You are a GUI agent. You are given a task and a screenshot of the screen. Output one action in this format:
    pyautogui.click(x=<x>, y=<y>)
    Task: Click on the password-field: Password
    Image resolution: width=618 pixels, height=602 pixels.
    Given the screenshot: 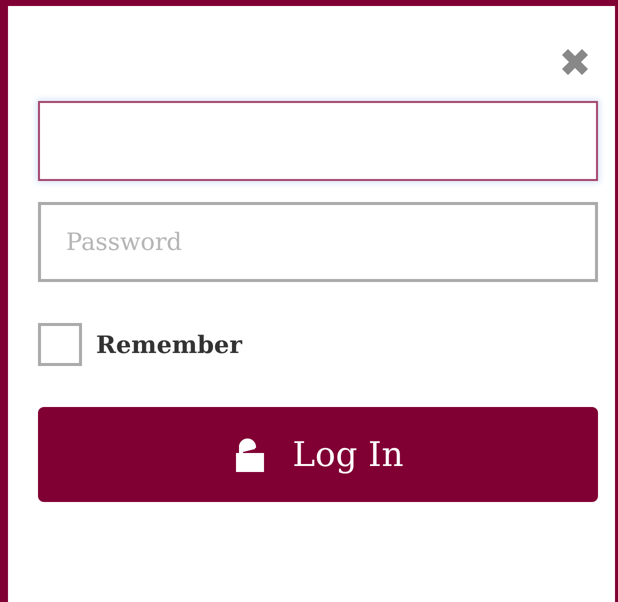 What is the action you would take?
    pyautogui.click(x=318, y=242)
    